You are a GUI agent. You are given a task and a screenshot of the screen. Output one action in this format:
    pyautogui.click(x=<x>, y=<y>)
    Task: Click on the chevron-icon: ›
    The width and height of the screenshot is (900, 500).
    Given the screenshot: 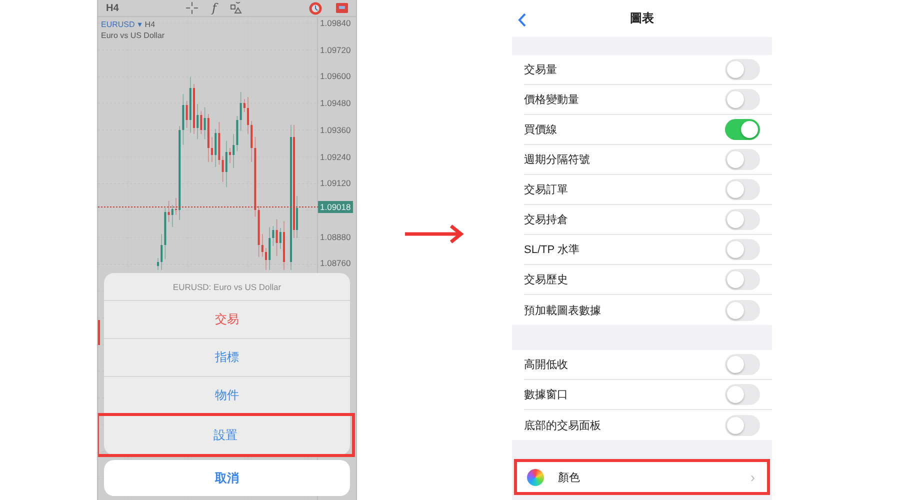 What is the action you would take?
    pyautogui.click(x=752, y=477)
    